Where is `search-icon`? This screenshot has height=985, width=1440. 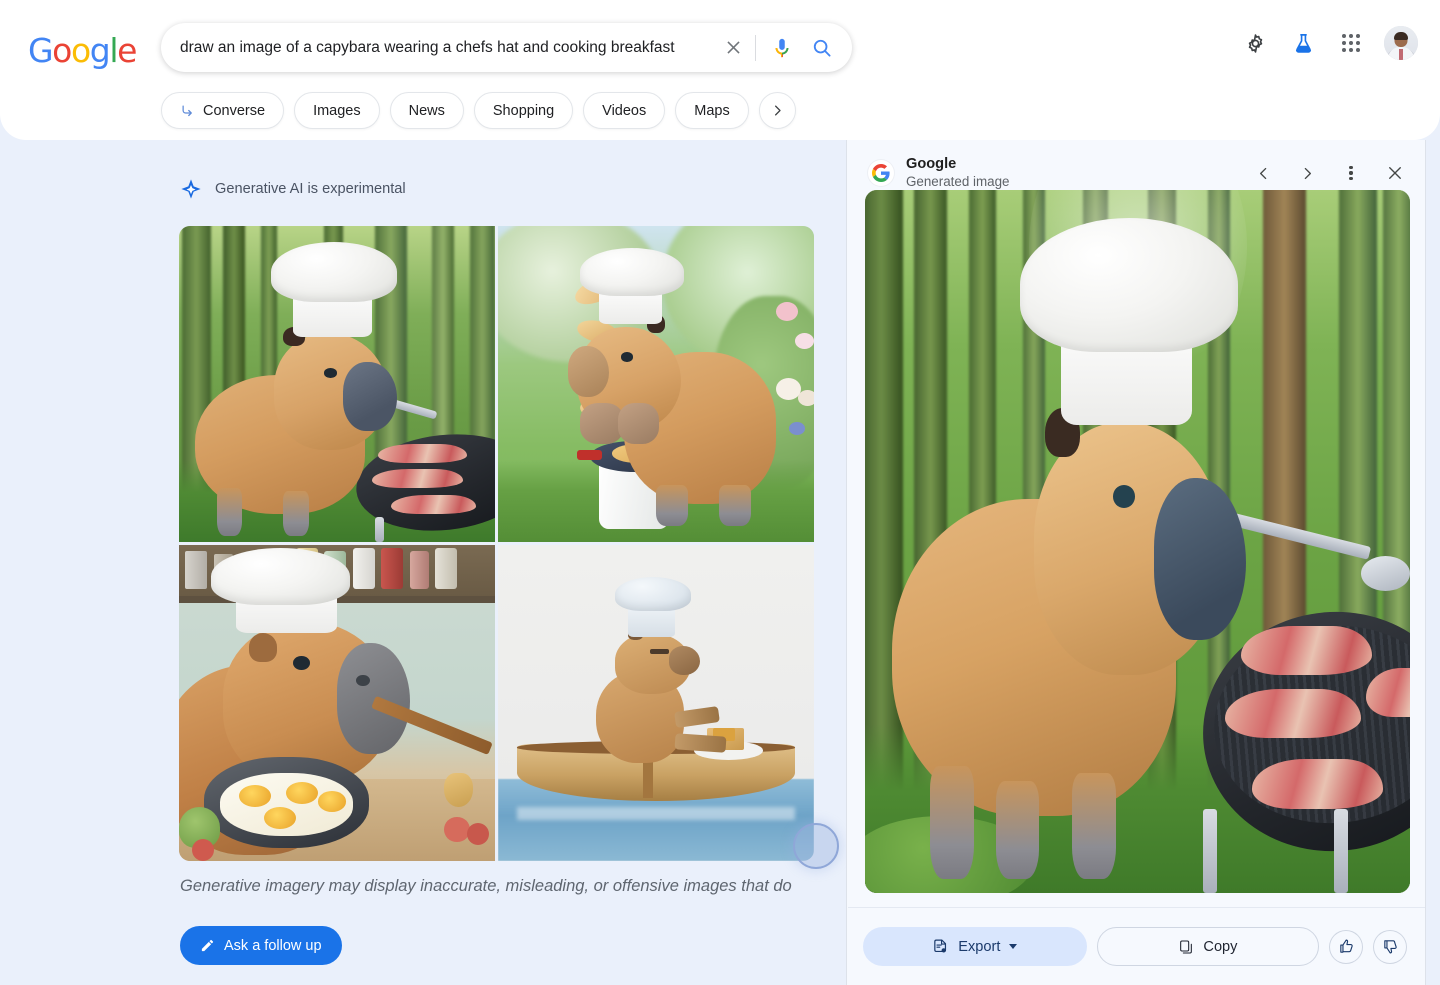
search-icon is located at coordinates (822, 48).